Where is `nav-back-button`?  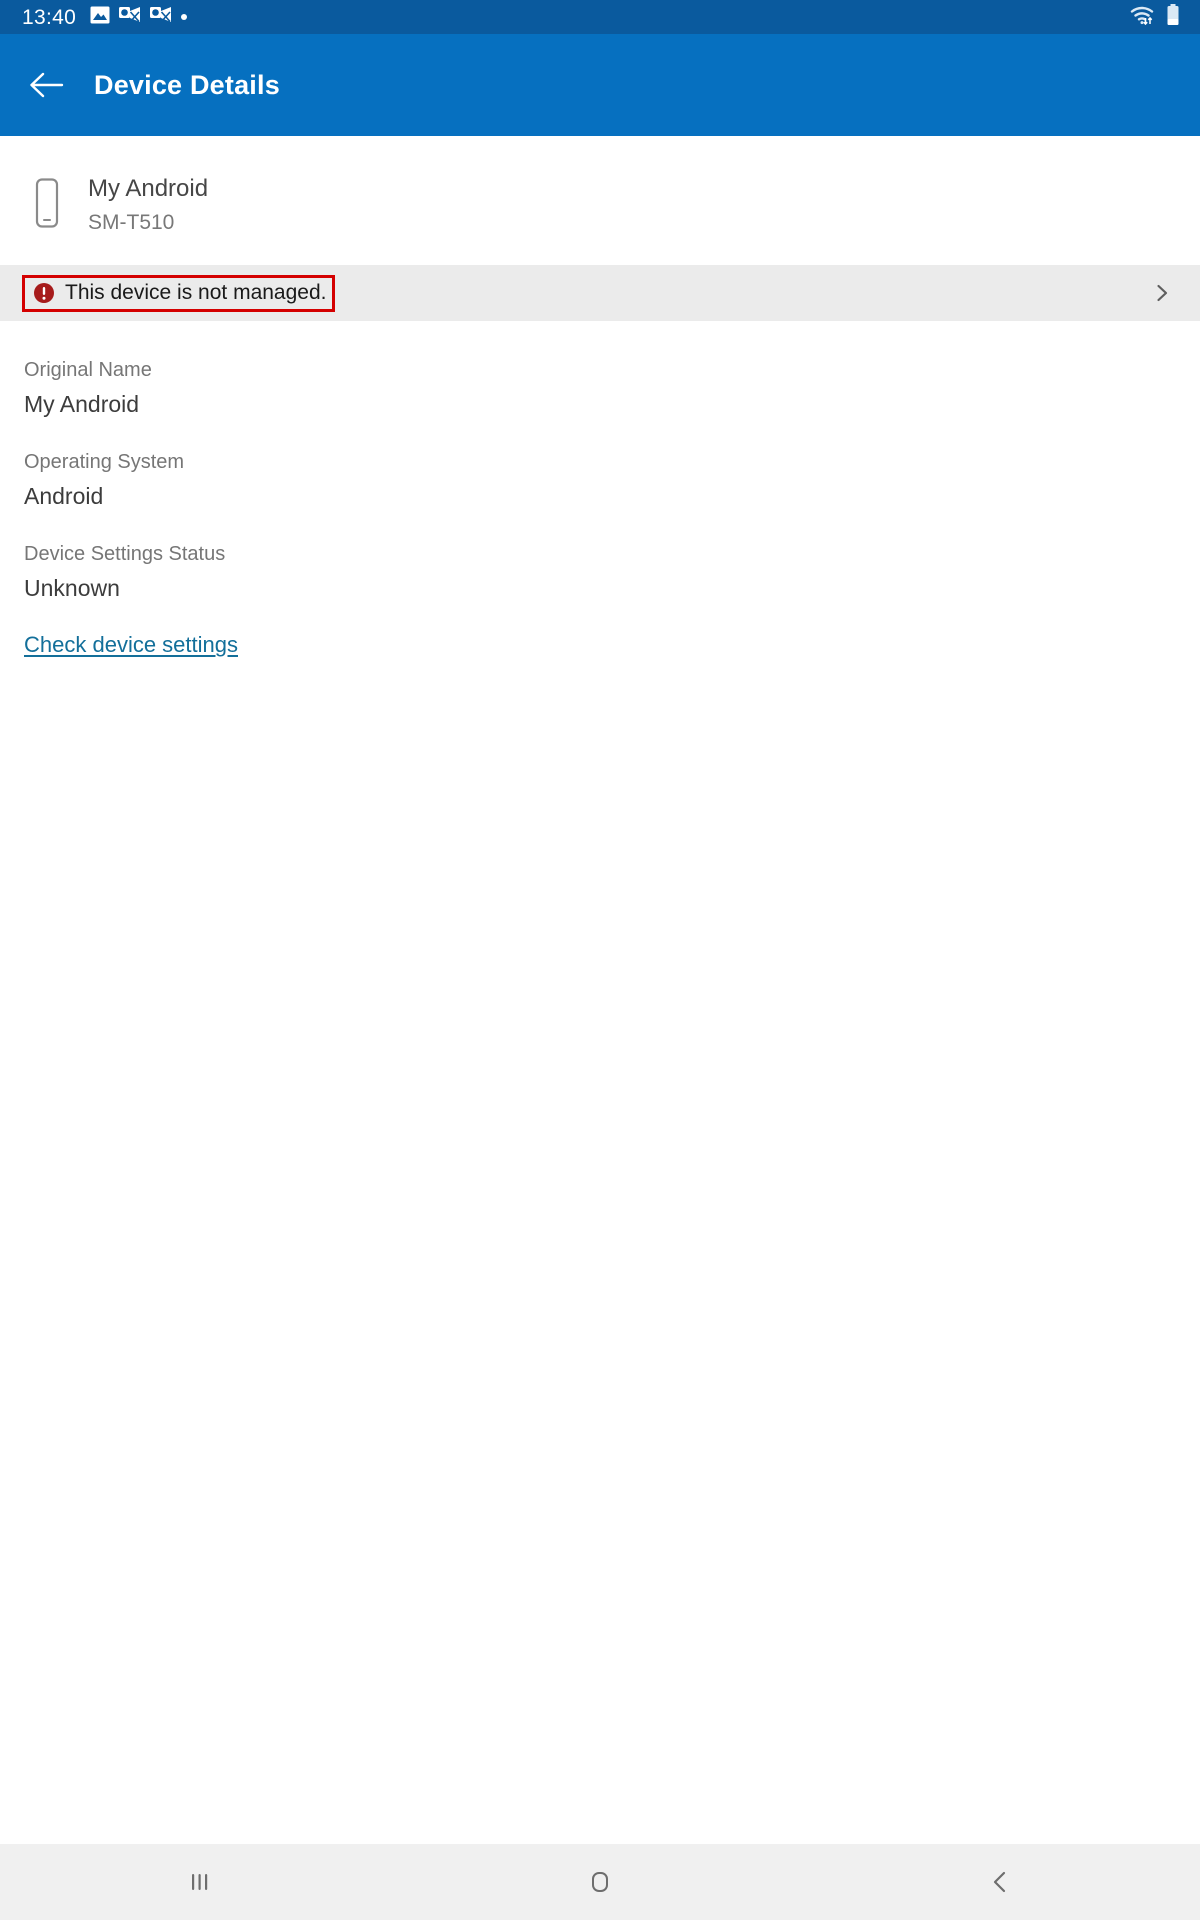 nav-back-button is located at coordinates (1000, 1882).